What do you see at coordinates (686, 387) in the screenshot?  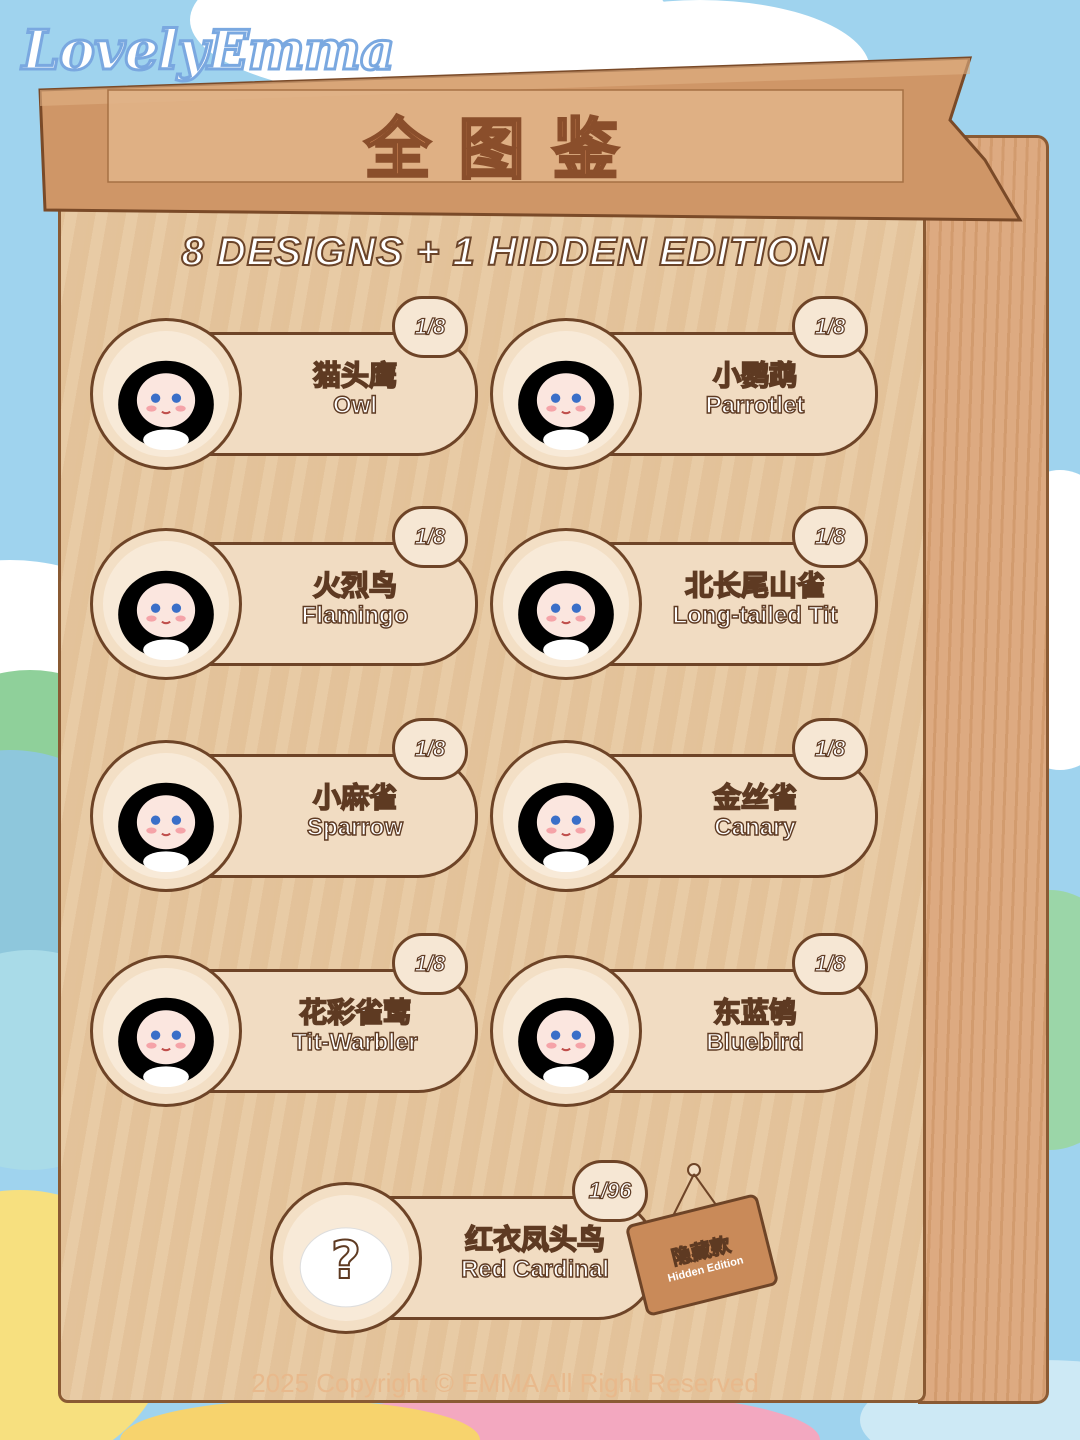 I see `design-card: 小鹦鹉 Parrotlet 1/8` at bounding box center [686, 387].